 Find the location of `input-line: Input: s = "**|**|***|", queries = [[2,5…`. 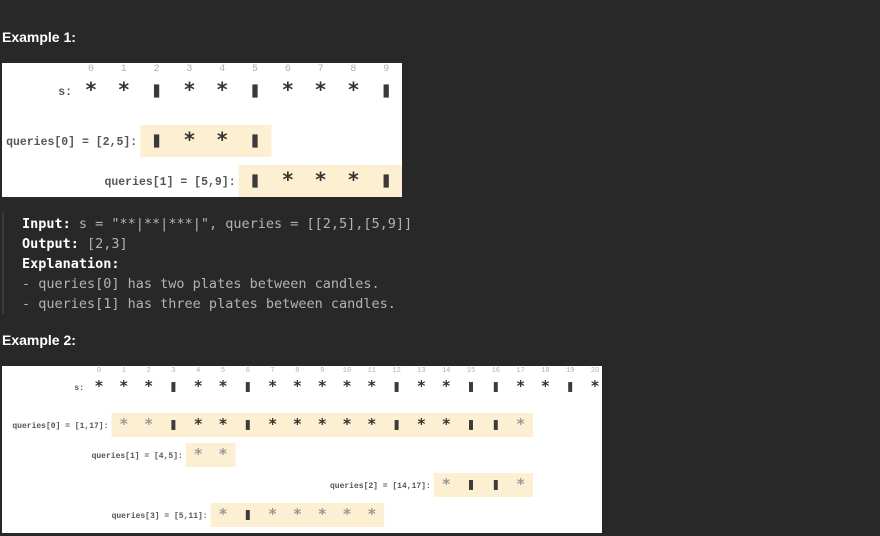

input-line: Input: s = "**|**|***|", queries = [[2,5… is located at coordinates (217, 224).